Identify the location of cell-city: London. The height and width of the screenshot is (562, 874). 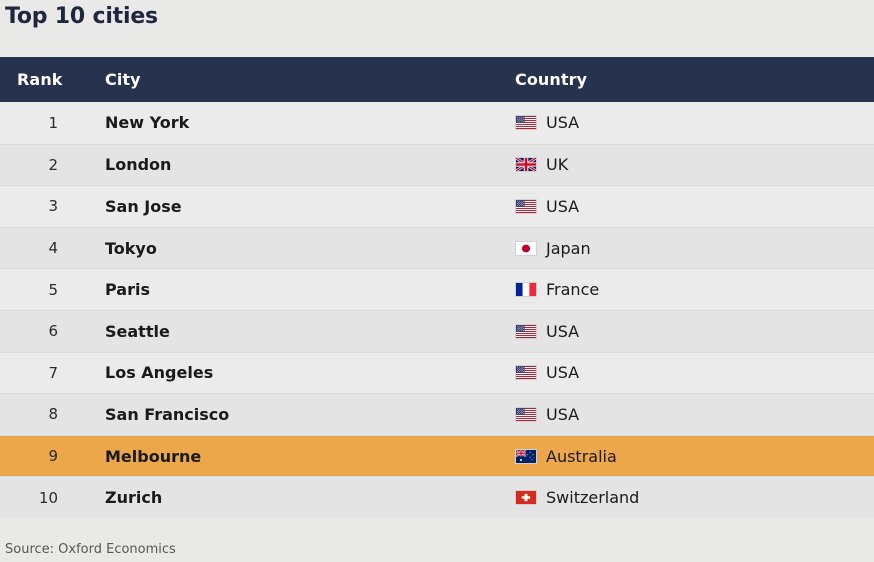
(138, 165).